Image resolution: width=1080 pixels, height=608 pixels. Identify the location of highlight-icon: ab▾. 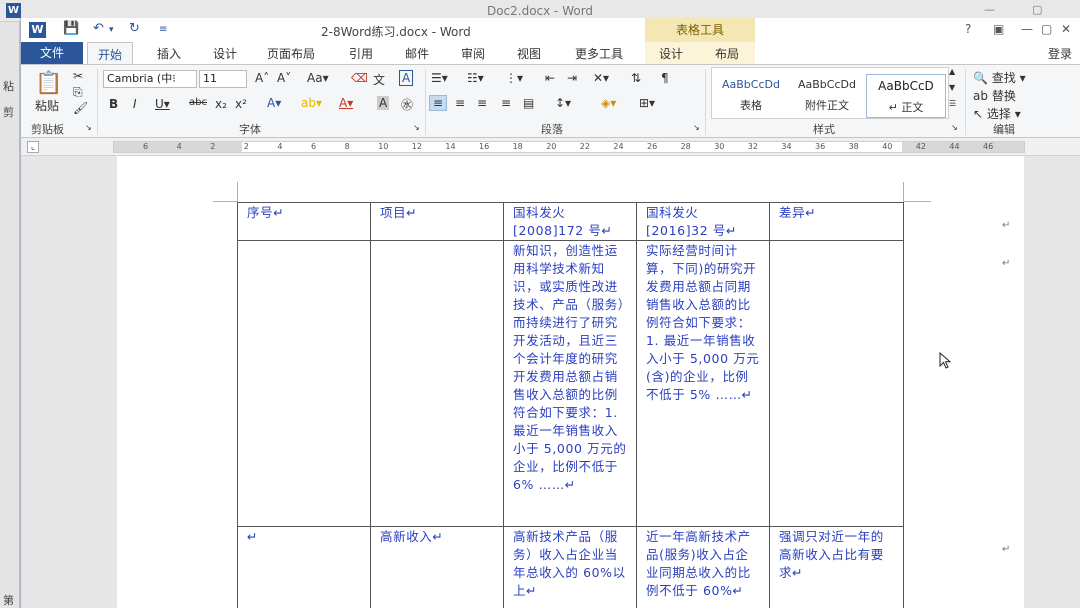
(311, 103).